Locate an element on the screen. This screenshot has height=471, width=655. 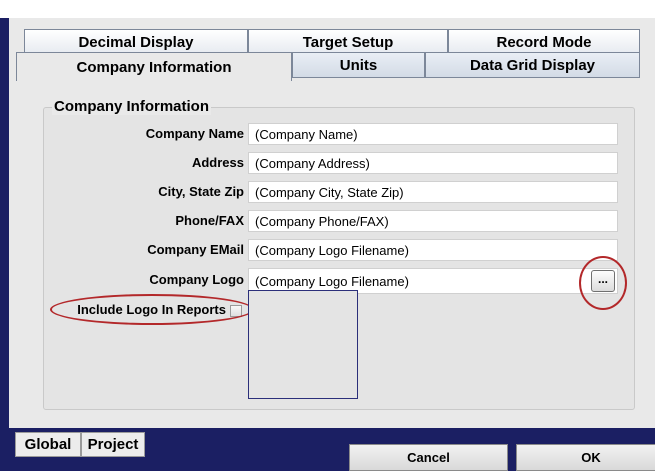
top-strip is located at coordinates (327, 9).